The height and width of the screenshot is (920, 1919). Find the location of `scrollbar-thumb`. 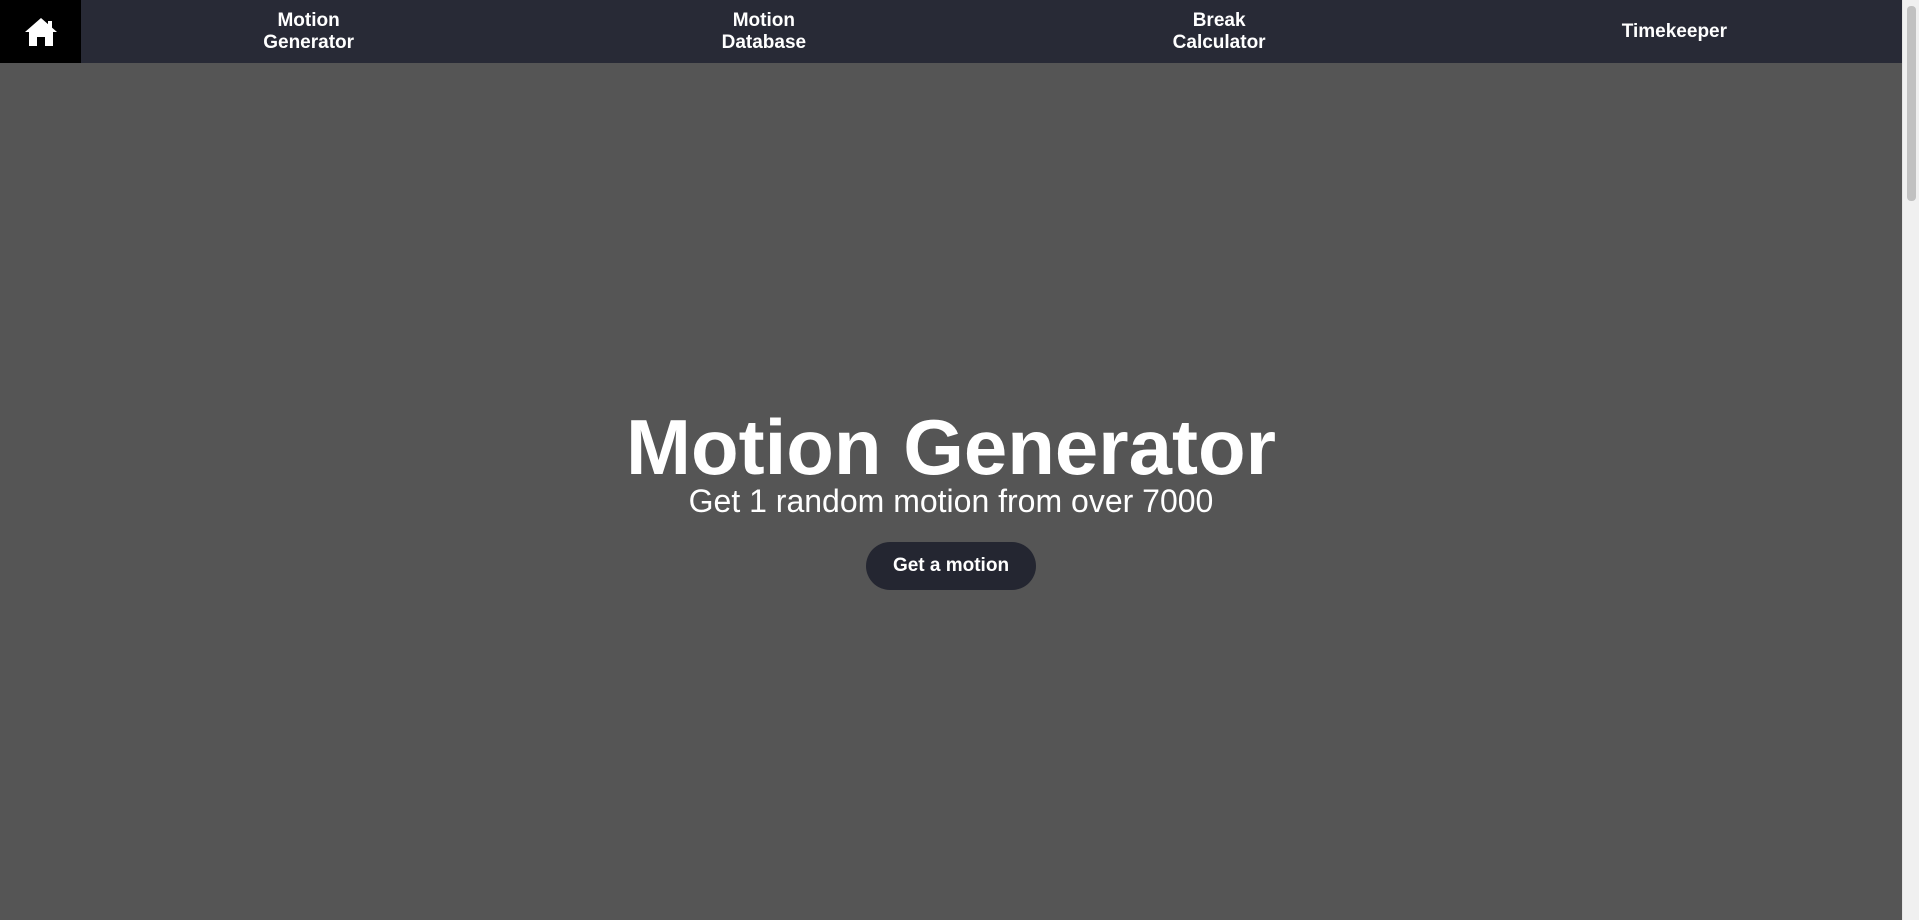

scrollbar-thumb is located at coordinates (1911, 103).